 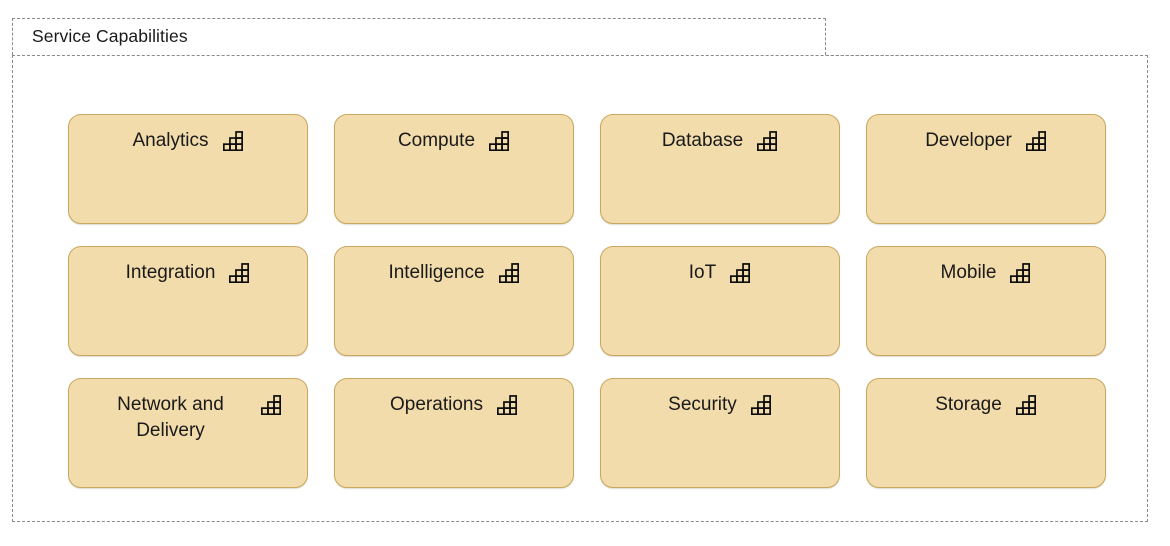 I want to click on capability-card-head: Database, so click(x=720, y=141).